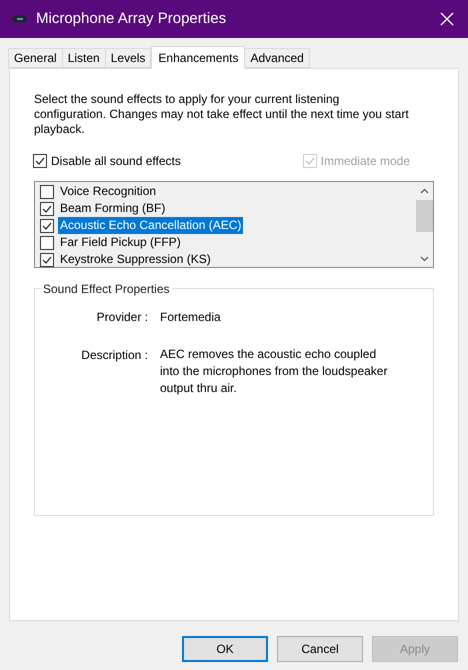  Describe the element at coordinates (277, 58) in the screenshot. I see `tab: Advanced` at that location.